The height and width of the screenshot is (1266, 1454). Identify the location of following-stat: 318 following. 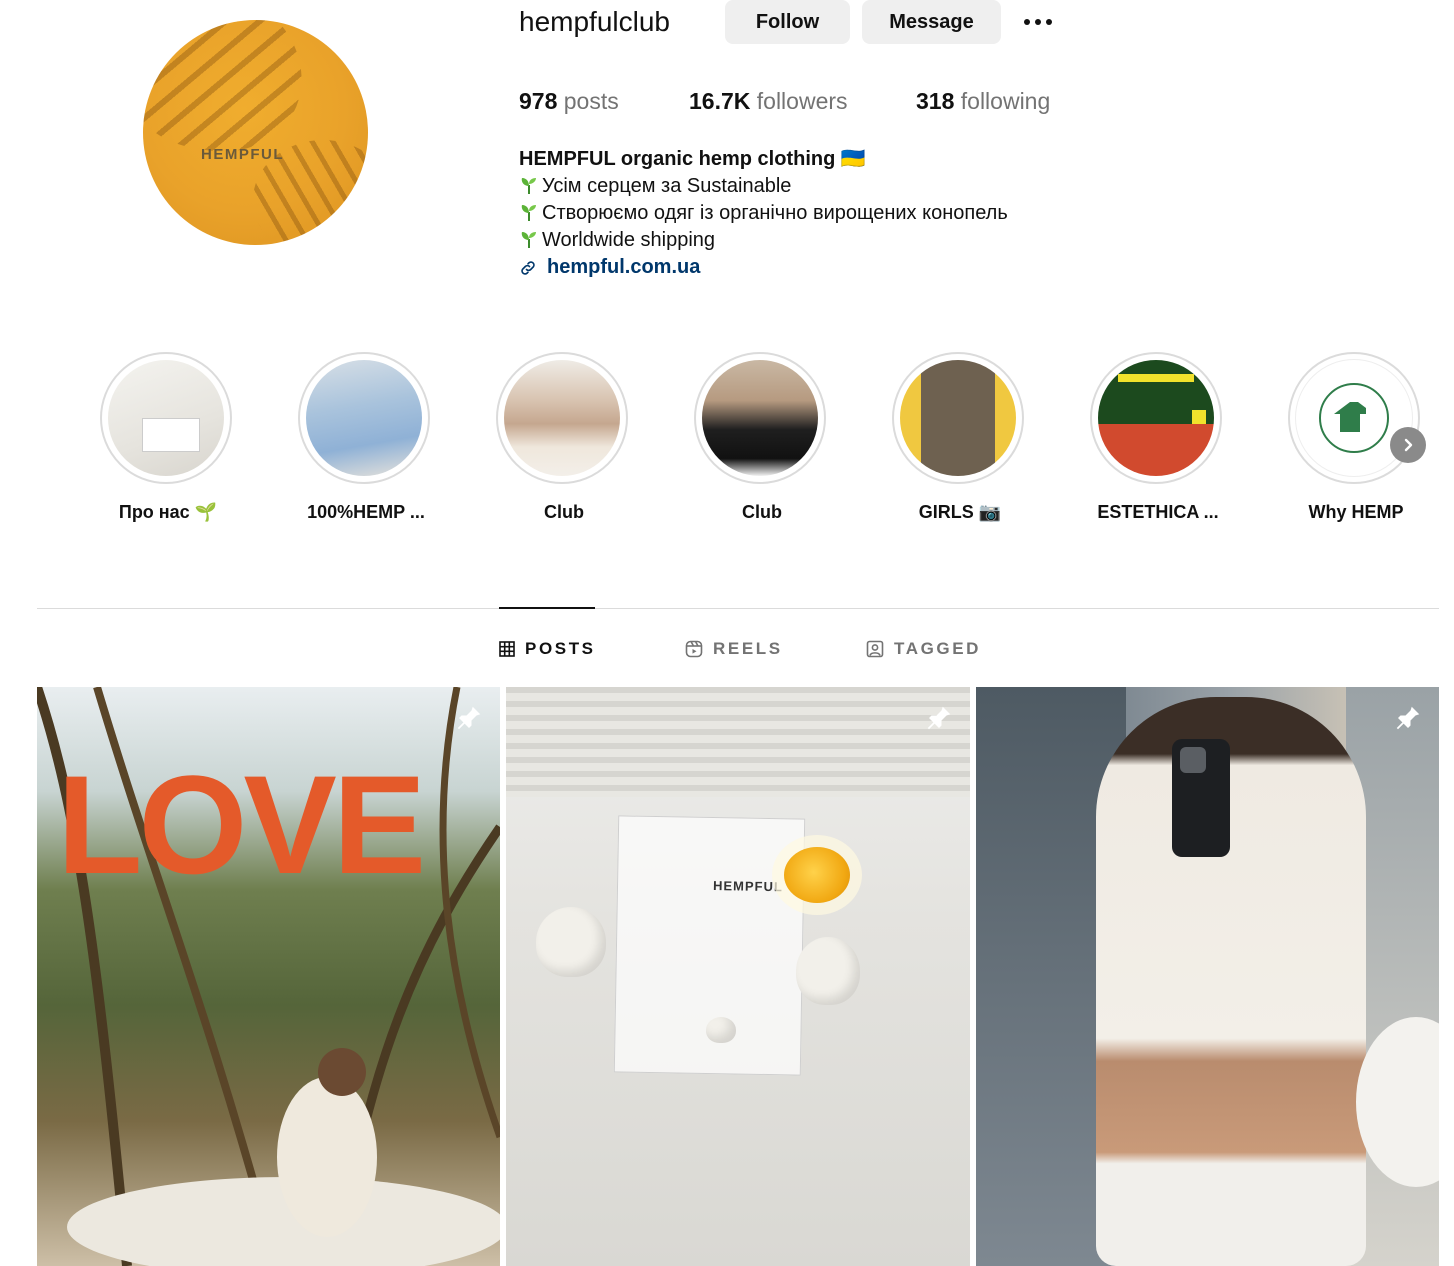
(983, 101).